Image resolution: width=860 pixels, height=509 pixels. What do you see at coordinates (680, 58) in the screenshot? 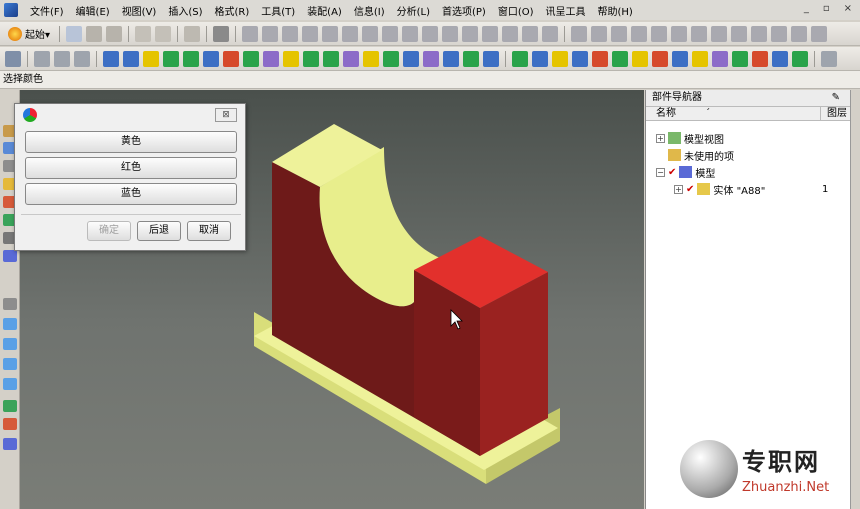
I see `deviation-icon` at bounding box center [680, 58].